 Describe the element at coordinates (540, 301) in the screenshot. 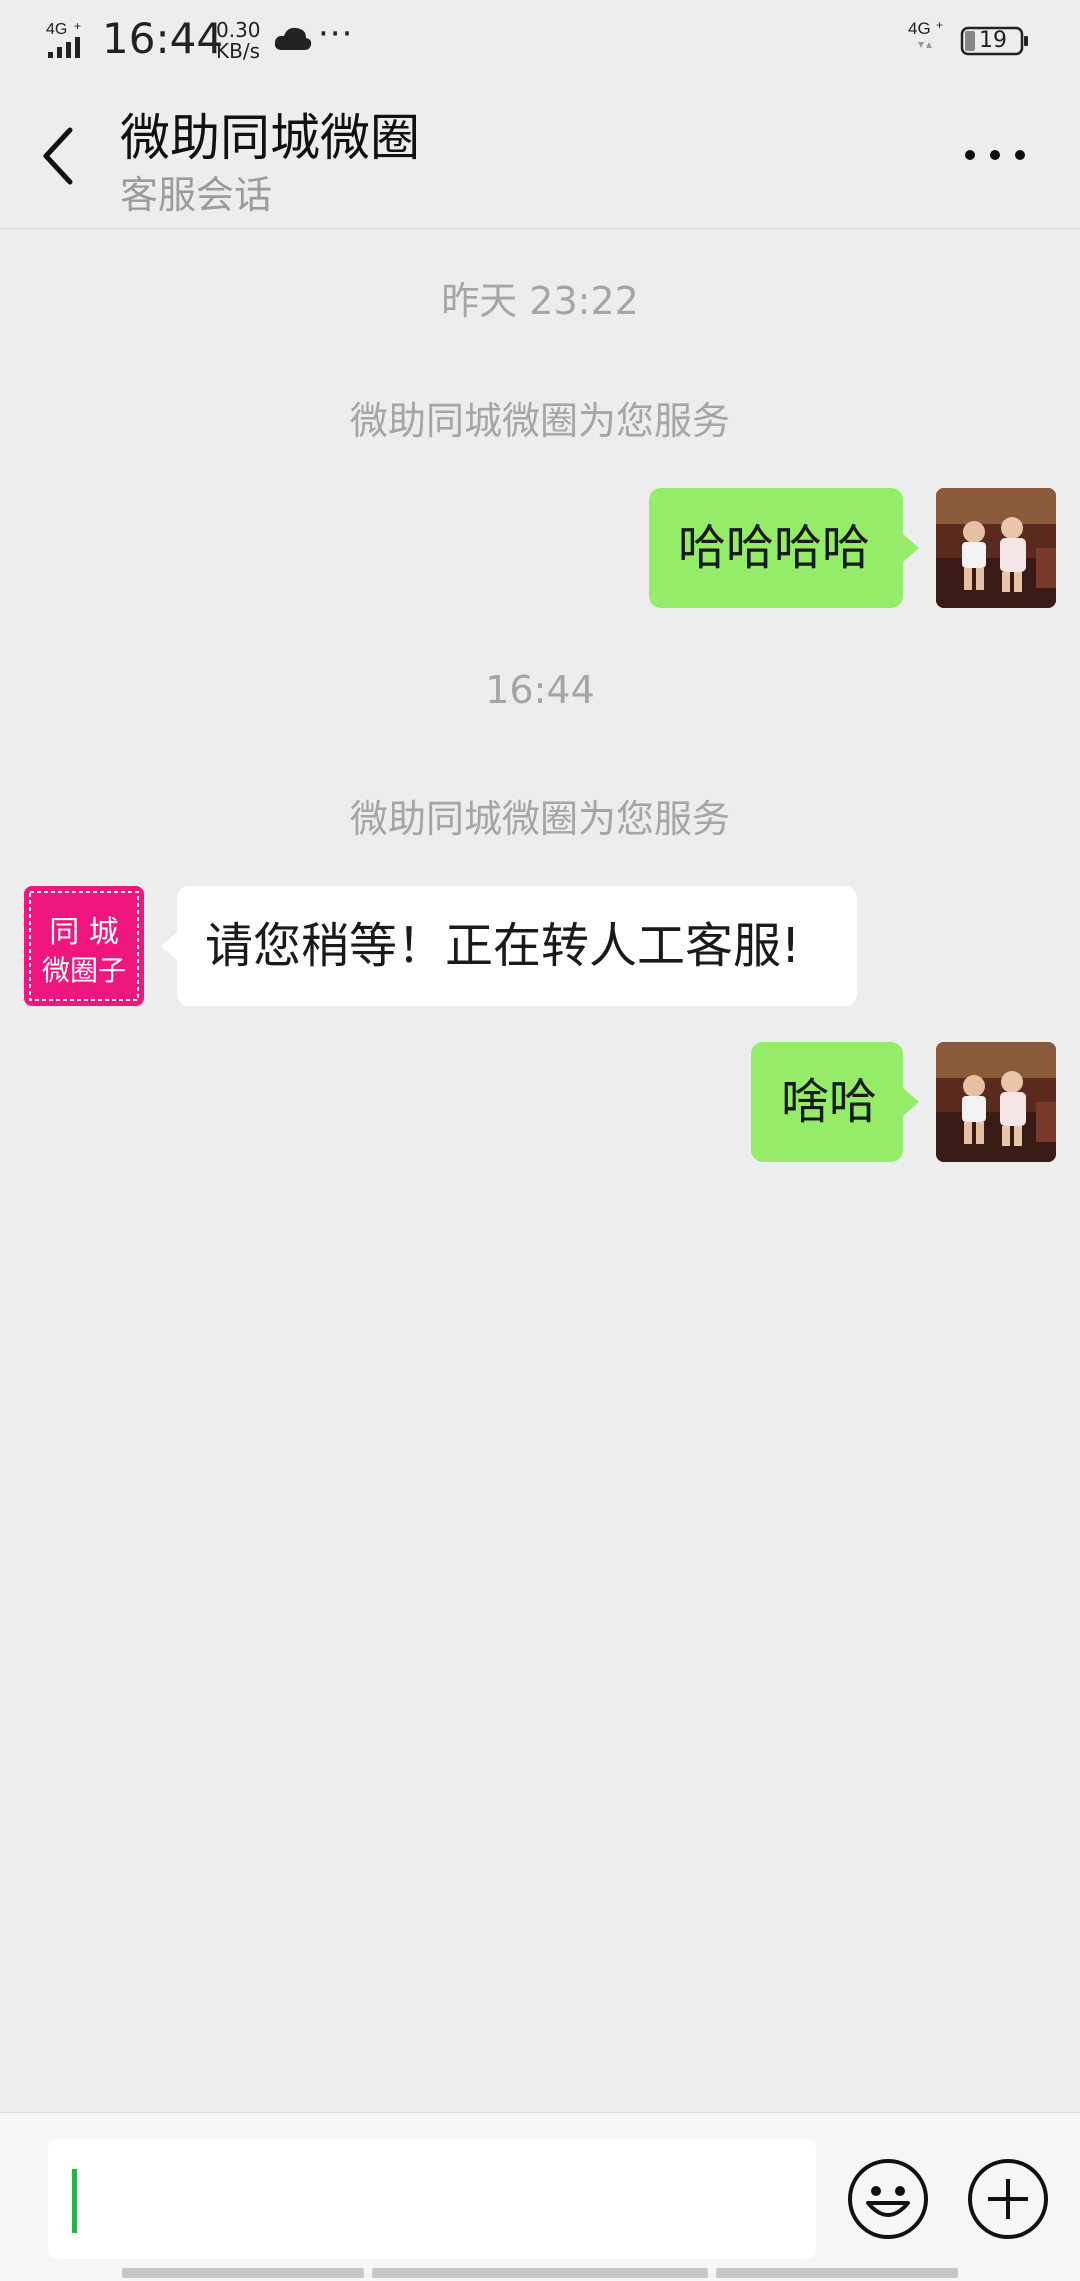

I see `timestamp: 昨天 23:22` at that location.